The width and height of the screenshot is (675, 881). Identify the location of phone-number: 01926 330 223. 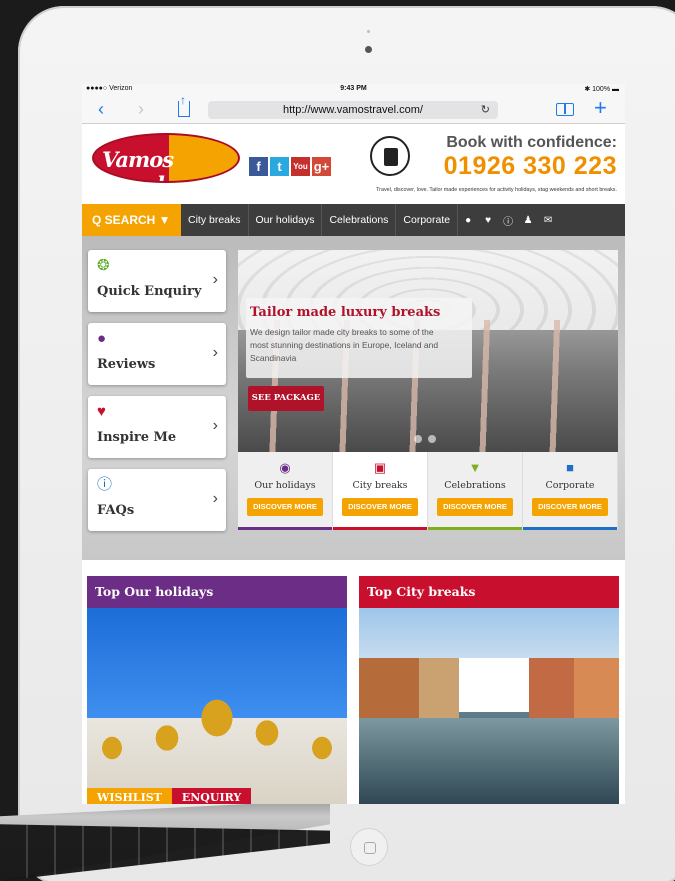
(530, 166).